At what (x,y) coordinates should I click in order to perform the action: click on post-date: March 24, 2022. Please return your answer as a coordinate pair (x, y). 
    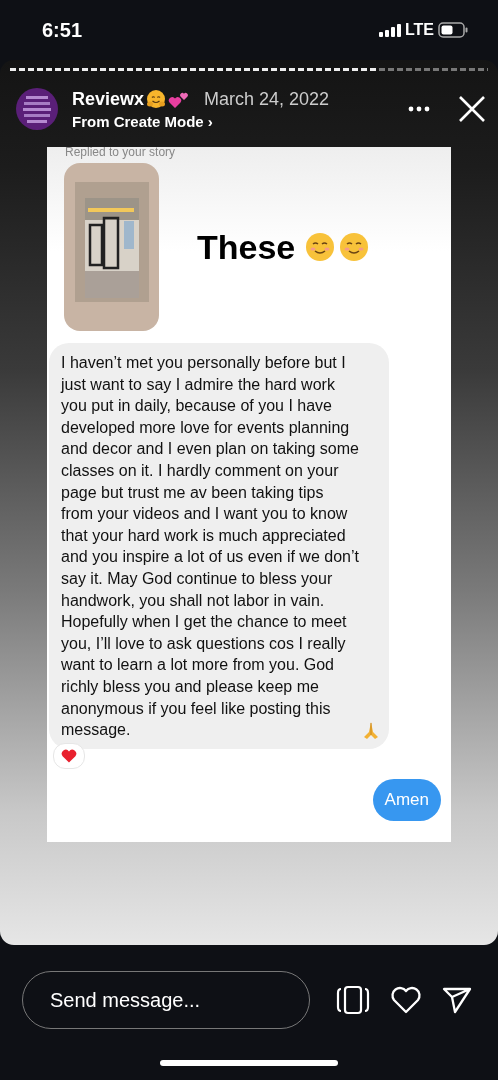
    Looking at the image, I should click on (267, 99).